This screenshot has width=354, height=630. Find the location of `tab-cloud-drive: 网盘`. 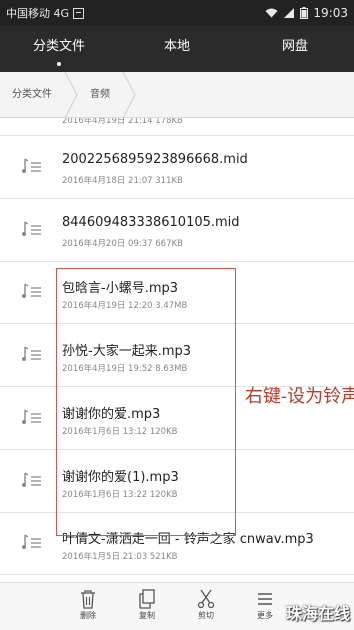

tab-cloud-drive: 网盘 is located at coordinates (295, 49).